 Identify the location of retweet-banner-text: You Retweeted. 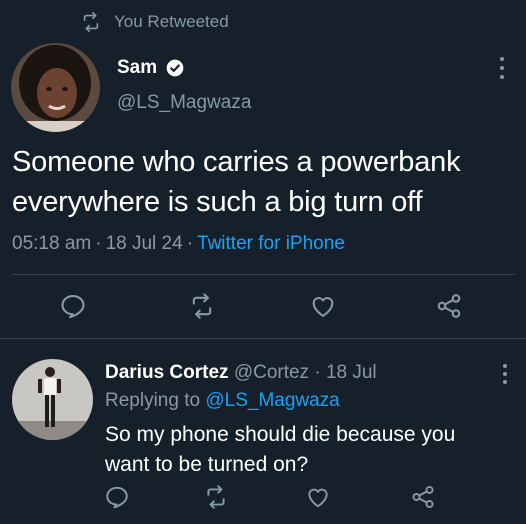
(171, 21).